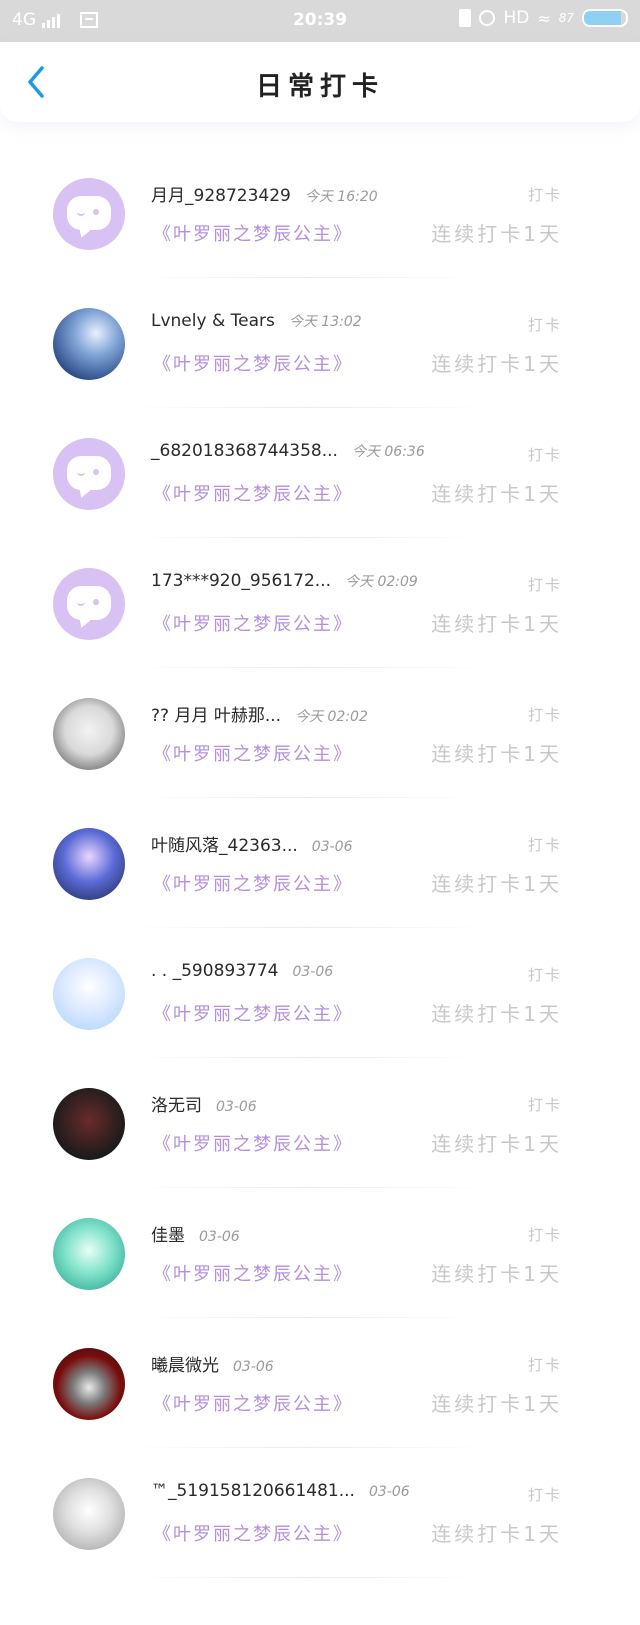 Image resolution: width=640 pixels, height=1625 pixels. What do you see at coordinates (89, 1124) in the screenshot?
I see `dark-avatar` at bounding box center [89, 1124].